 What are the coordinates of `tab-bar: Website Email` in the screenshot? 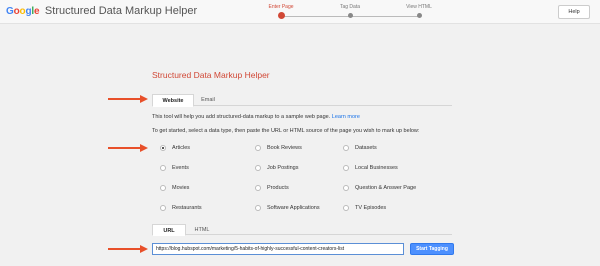 It's located at (302, 100).